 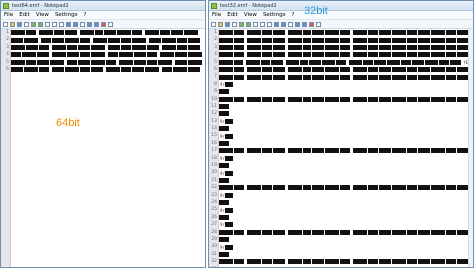 I want to click on title-bar: test64.emf - Notepad2, so click(x=103, y=6).